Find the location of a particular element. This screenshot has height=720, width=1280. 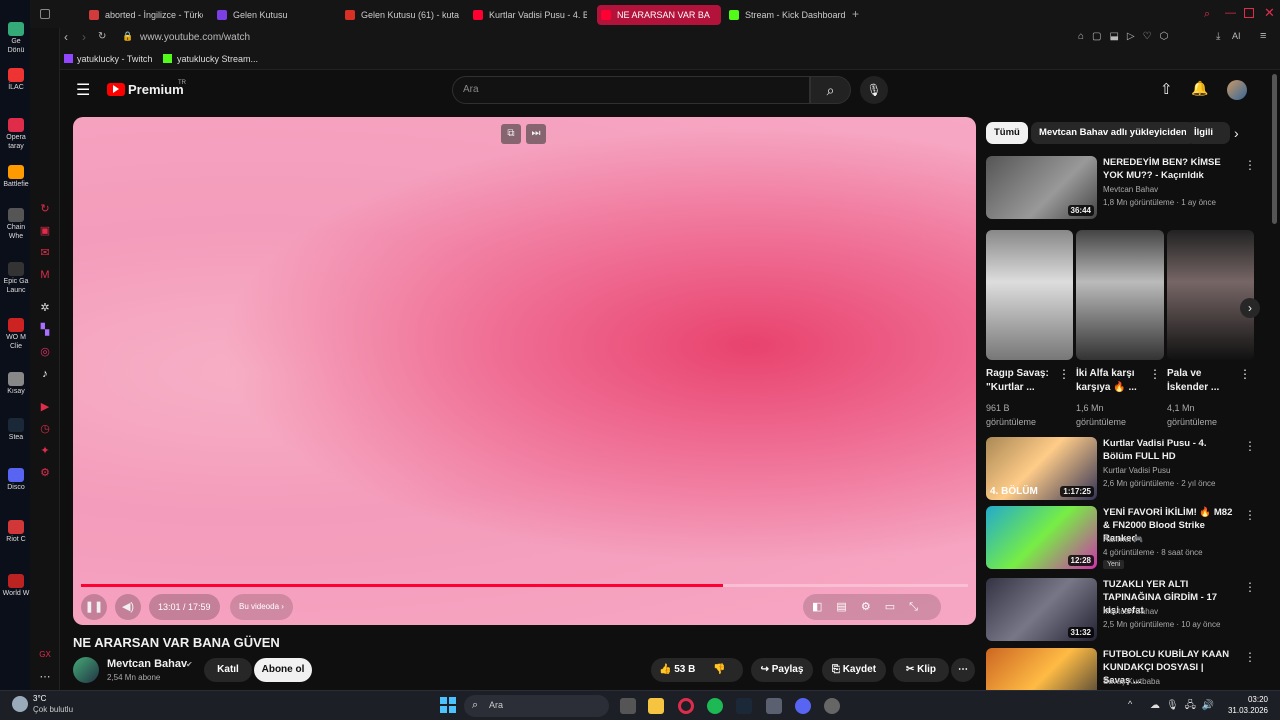

spotify-icon is located at coordinates (715, 706).